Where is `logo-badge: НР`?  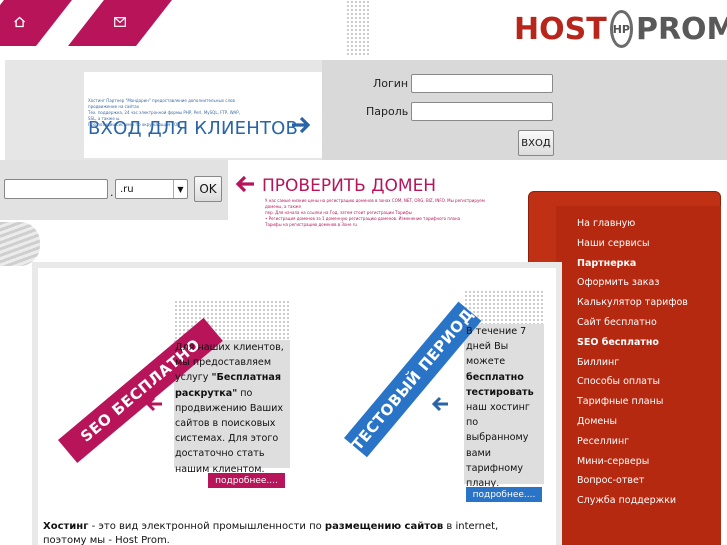 logo-badge: НР is located at coordinates (621, 29).